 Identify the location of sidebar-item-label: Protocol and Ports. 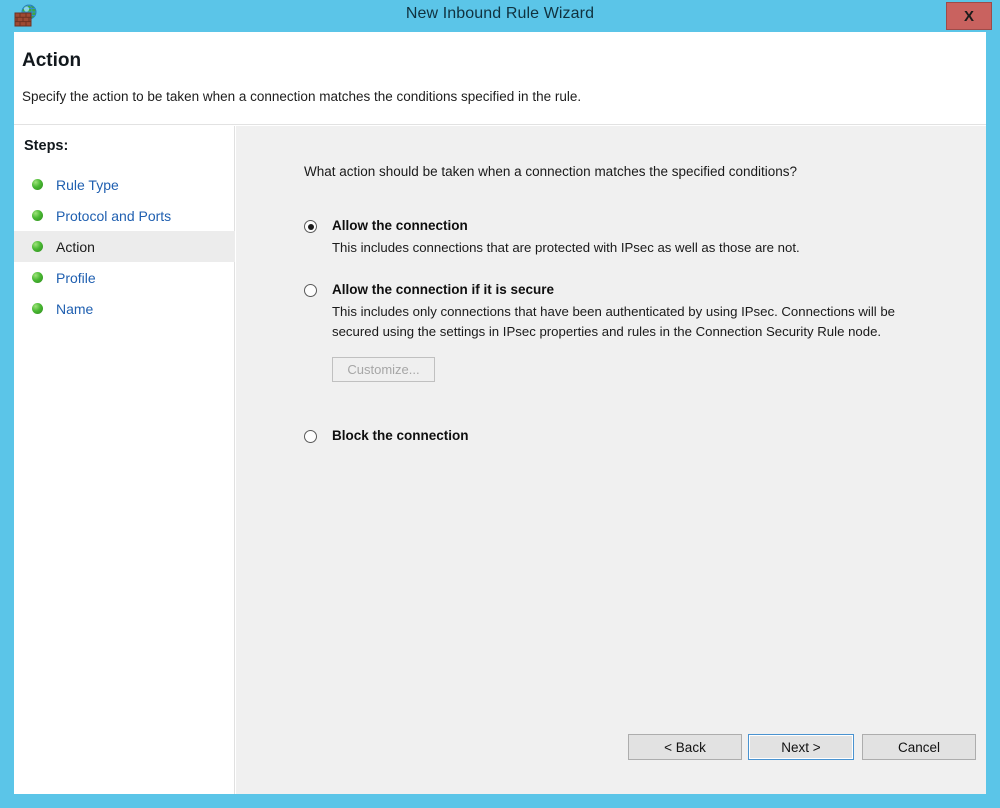
(114, 215).